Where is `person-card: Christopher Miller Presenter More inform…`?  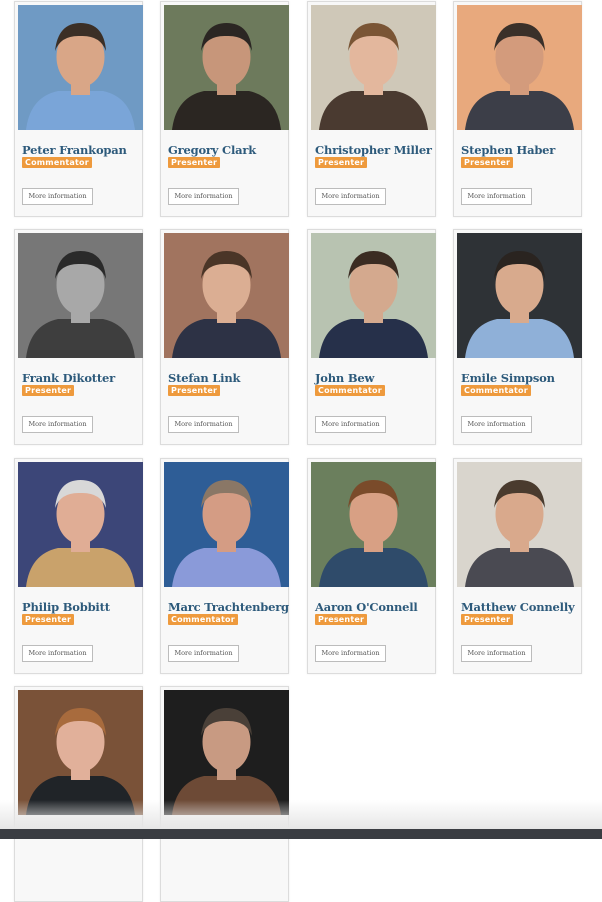 person-card: Christopher Miller Presenter More inform… is located at coordinates (371, 109).